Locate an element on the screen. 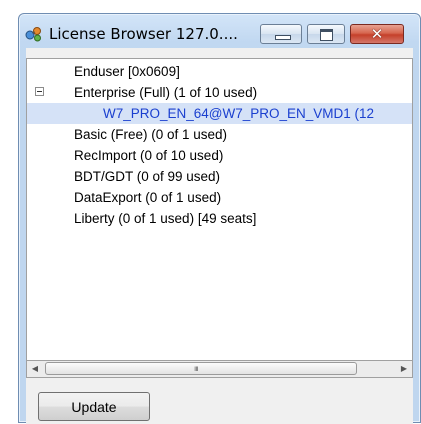 The height and width of the screenshot is (424, 421). tree-item-label: Enduser [0x0609] is located at coordinates (127, 71).